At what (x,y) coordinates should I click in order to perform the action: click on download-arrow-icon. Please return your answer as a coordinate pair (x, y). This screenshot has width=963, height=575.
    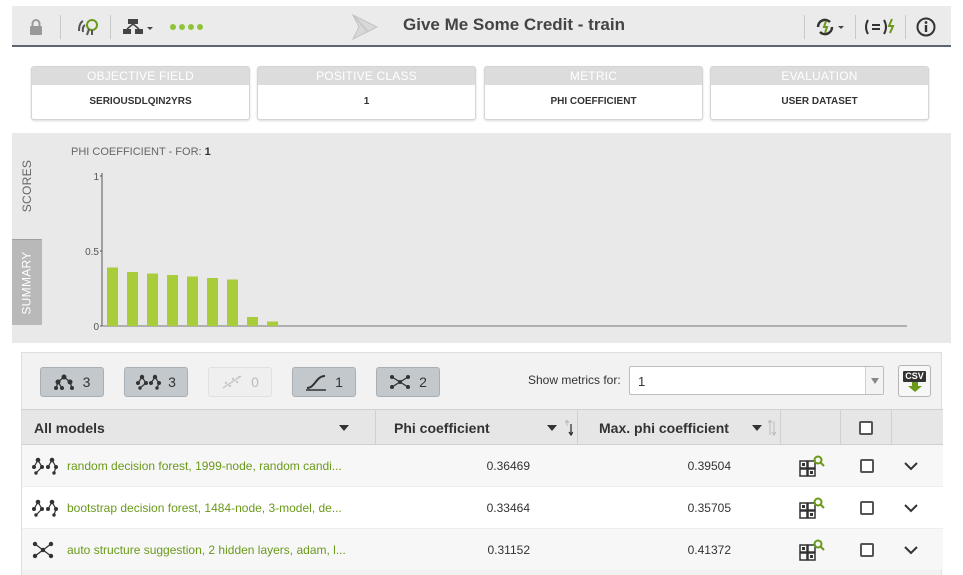
    Looking at the image, I should click on (914, 386).